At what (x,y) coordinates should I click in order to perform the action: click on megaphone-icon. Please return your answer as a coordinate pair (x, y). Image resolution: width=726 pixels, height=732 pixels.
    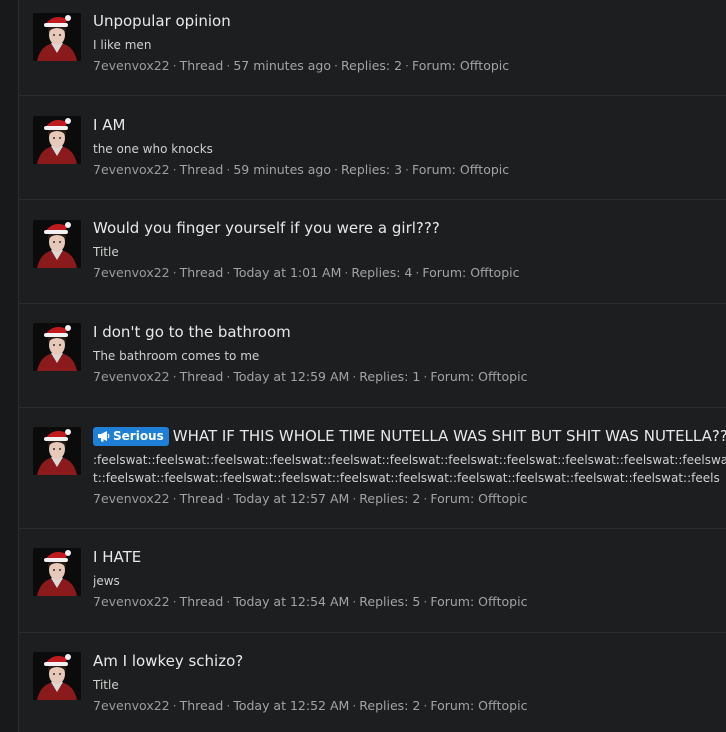
    Looking at the image, I should click on (104, 436).